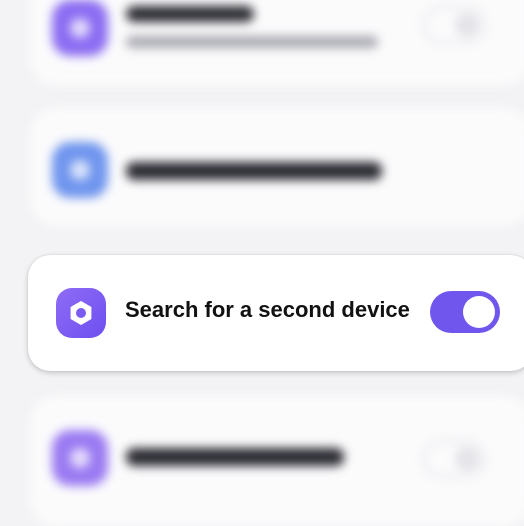 The image size is (524, 526). I want to click on search-second-device-toggle, so click(465, 312).